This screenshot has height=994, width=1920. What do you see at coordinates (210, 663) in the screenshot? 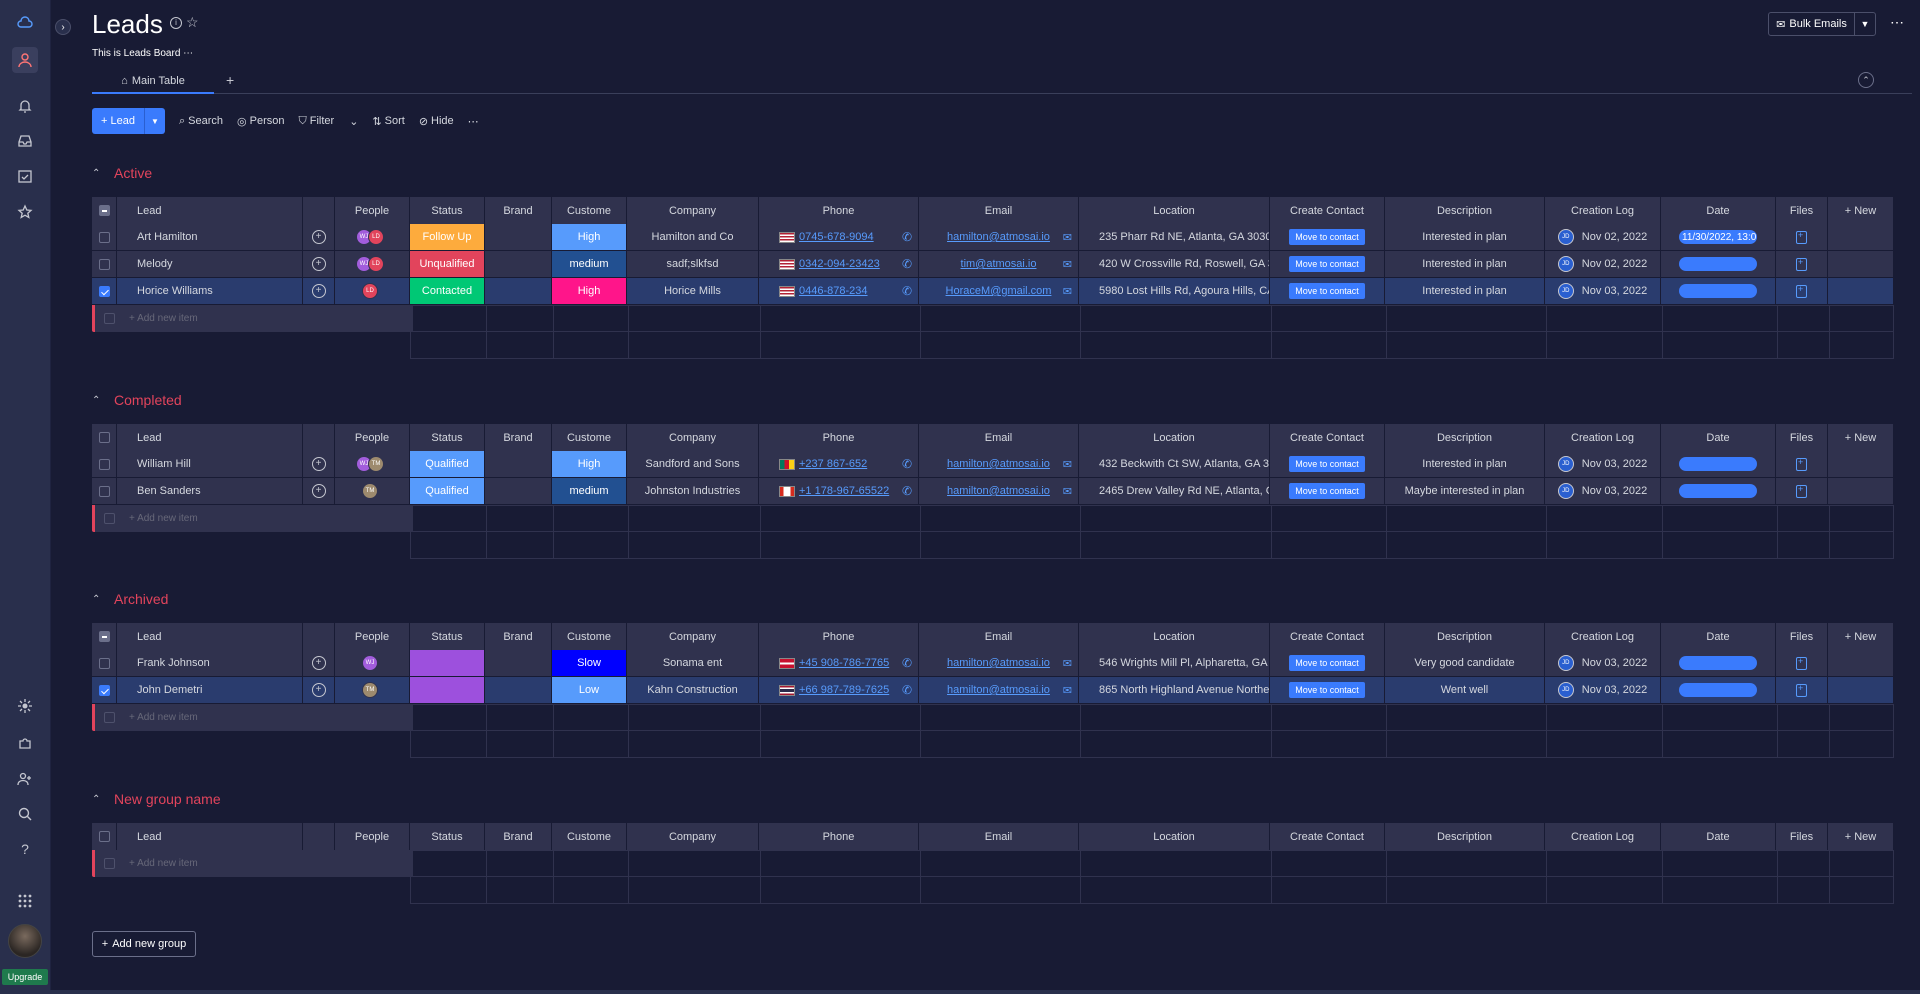
I see `lead-name-cell: Frank Johnson` at bounding box center [210, 663].